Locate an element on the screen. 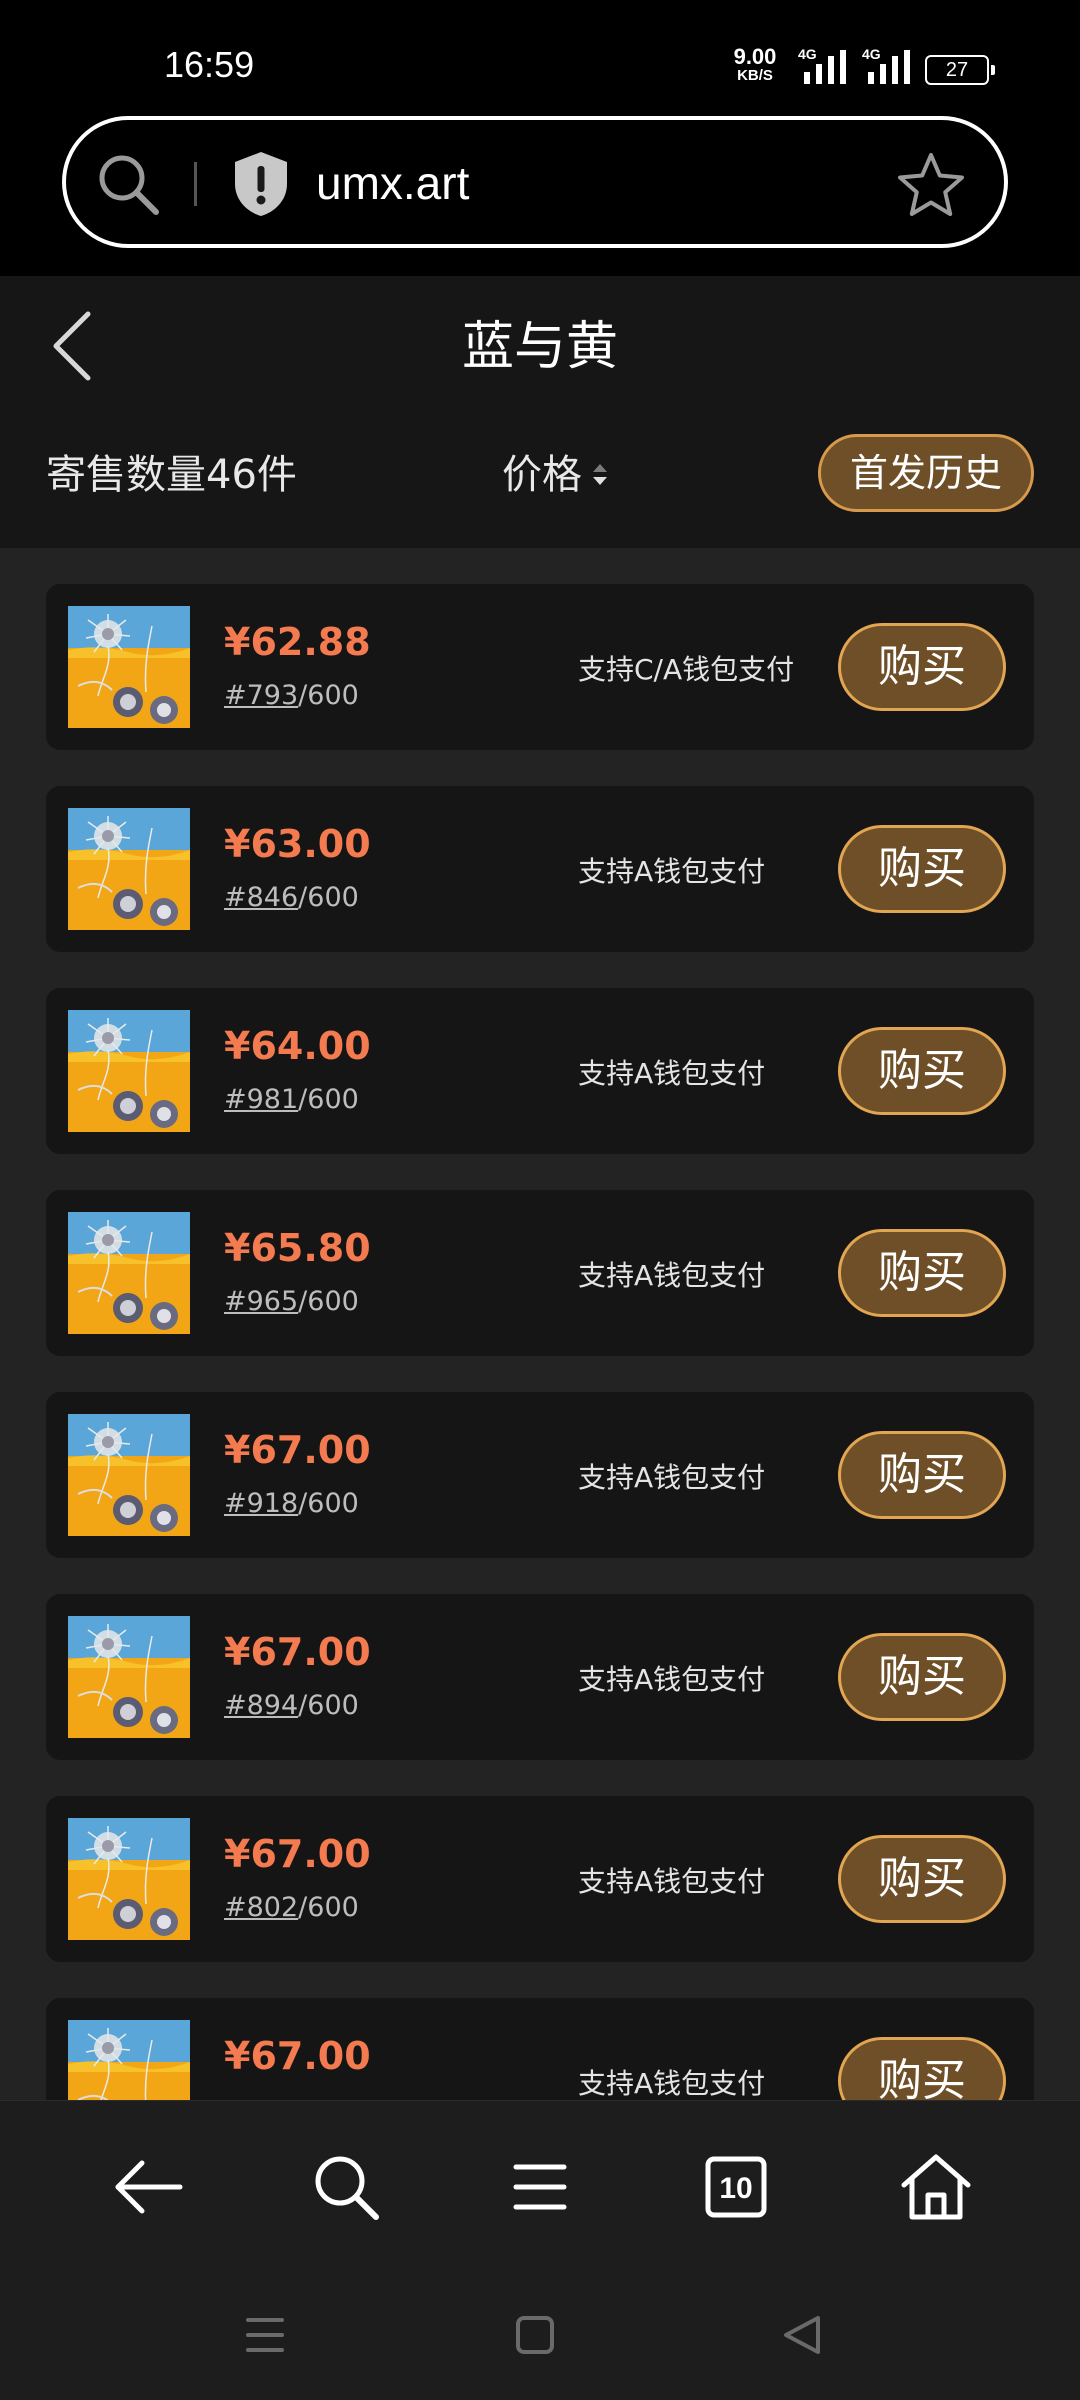 The width and height of the screenshot is (1080, 2400). token-number-link: #802 is located at coordinates (261, 1907).